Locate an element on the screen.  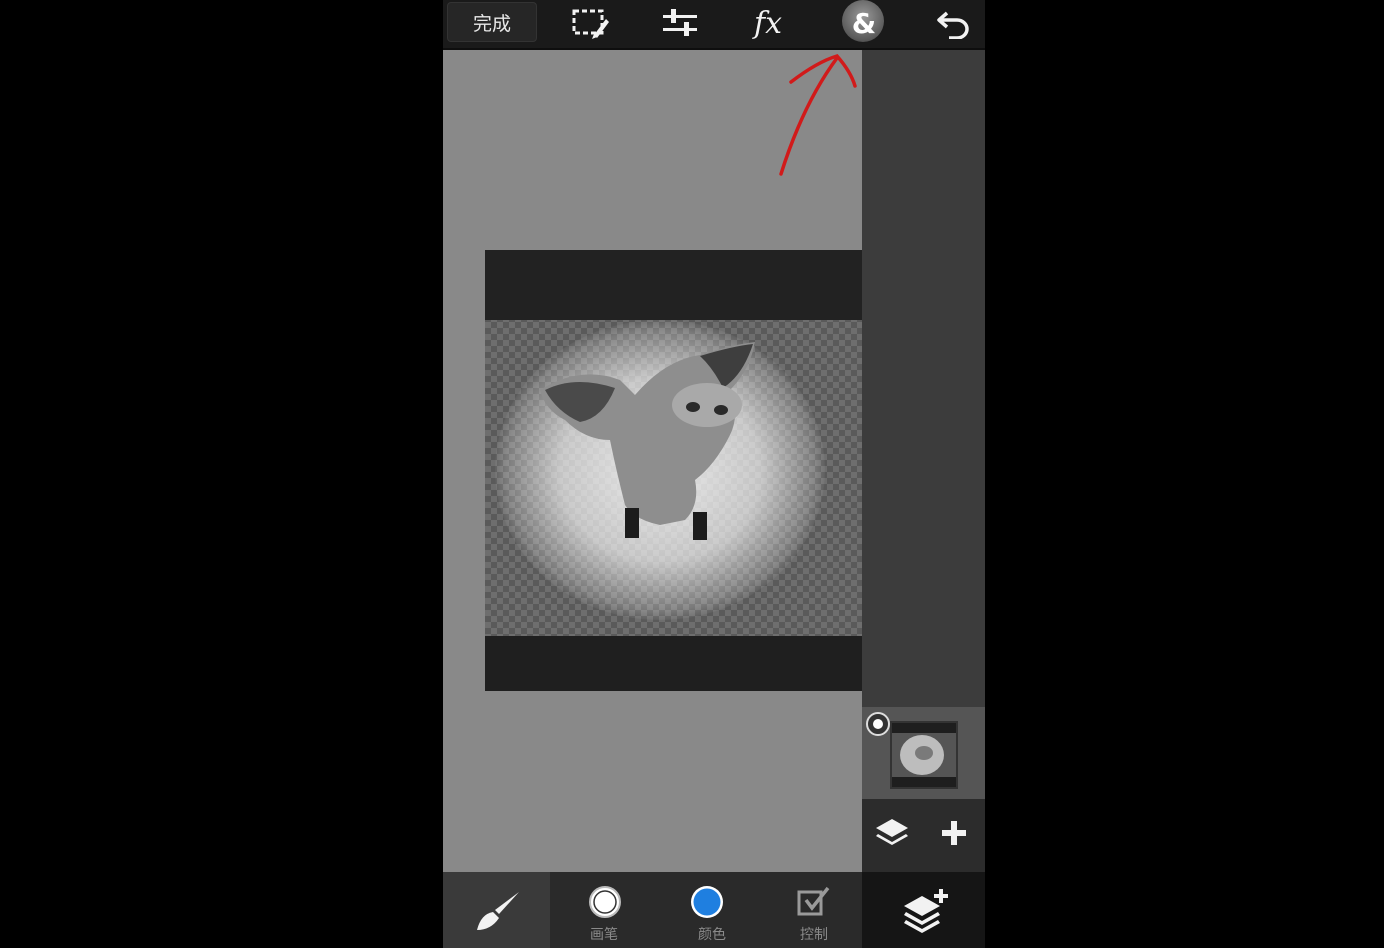
layers-panel is located at coordinates (923, 461).